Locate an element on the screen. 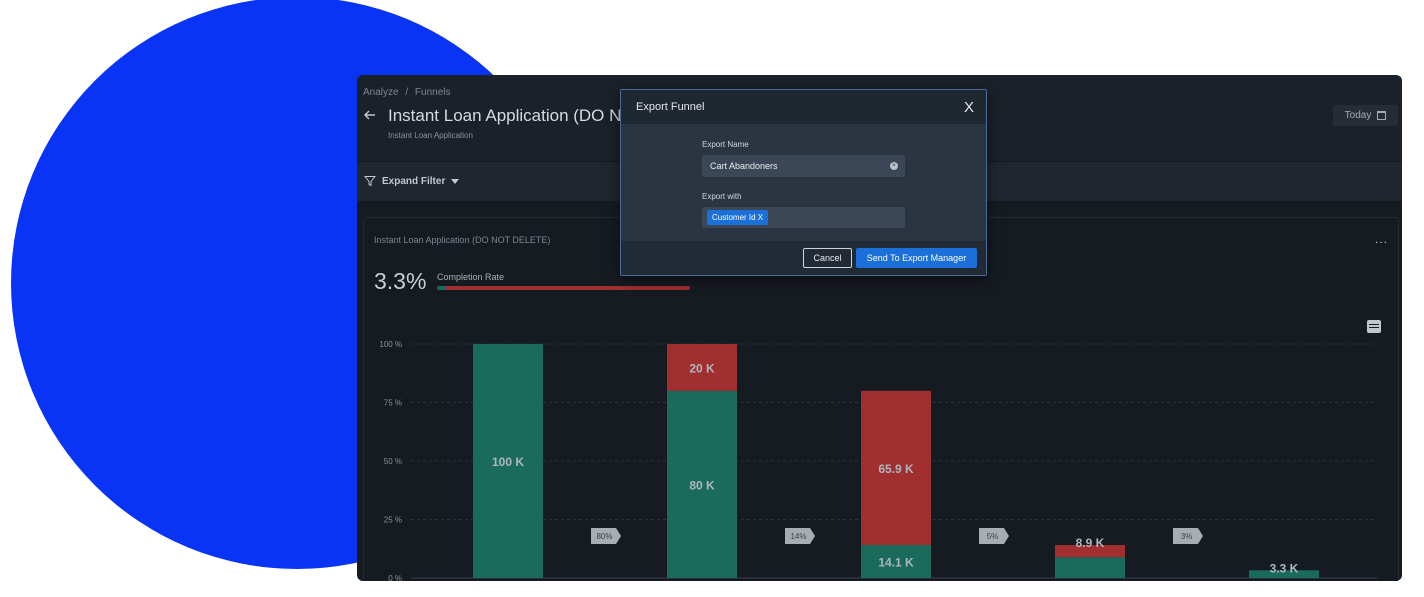  bar-converted is located at coordinates (1090, 567).